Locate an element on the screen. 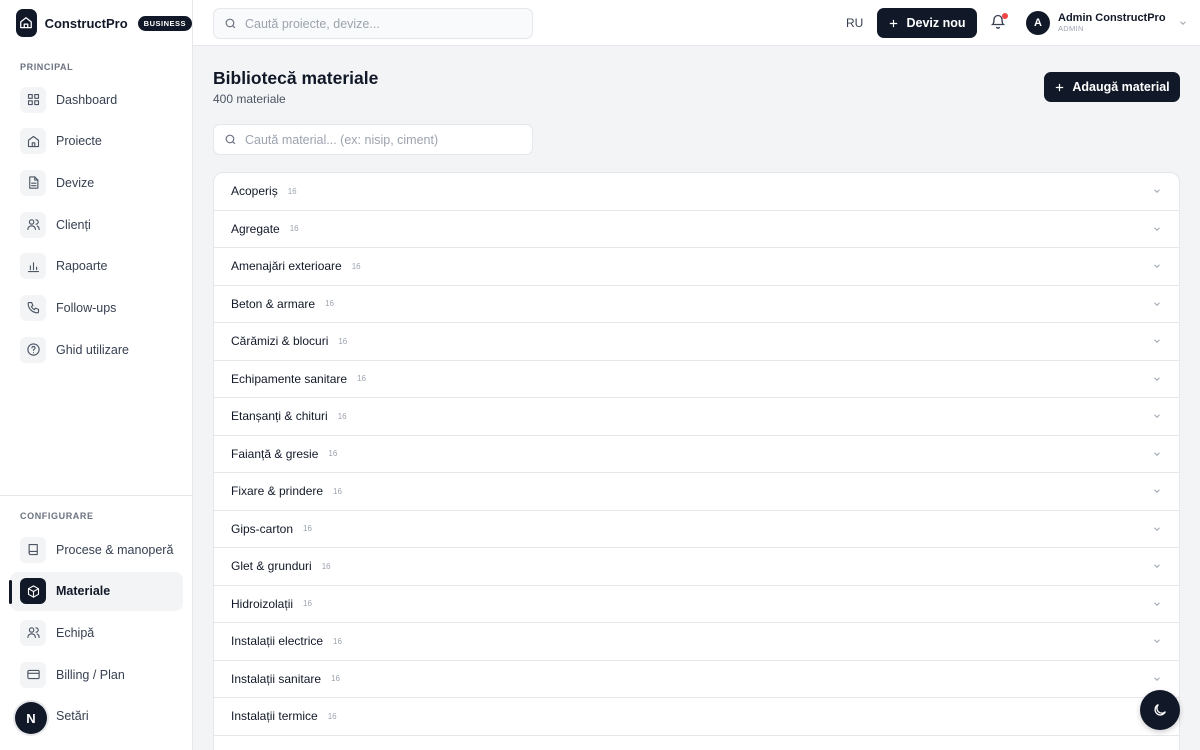  workspace-avatar: N is located at coordinates (31, 718).